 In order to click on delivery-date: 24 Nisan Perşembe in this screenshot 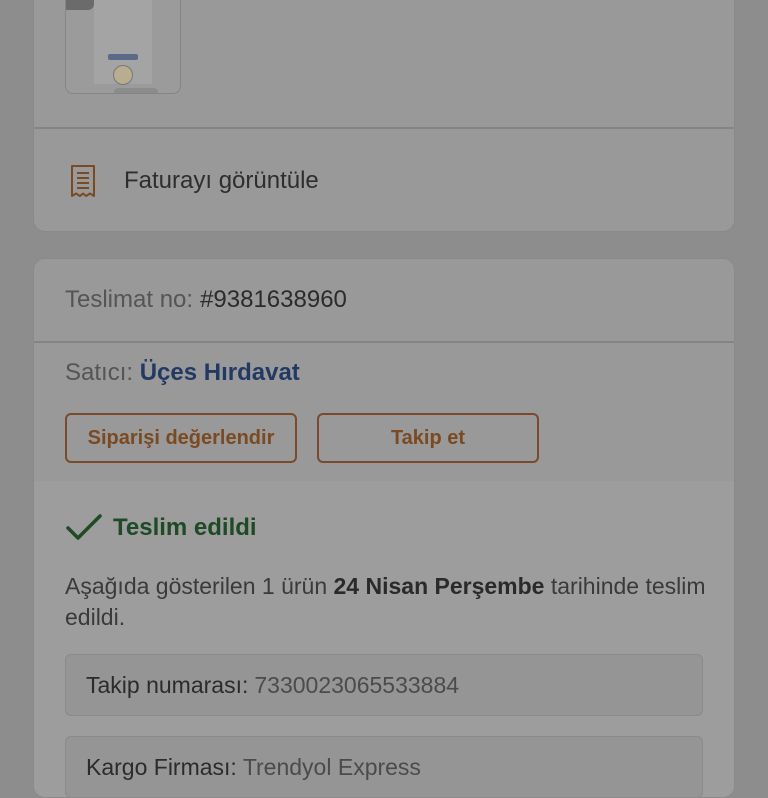, I will do `click(439, 586)`.